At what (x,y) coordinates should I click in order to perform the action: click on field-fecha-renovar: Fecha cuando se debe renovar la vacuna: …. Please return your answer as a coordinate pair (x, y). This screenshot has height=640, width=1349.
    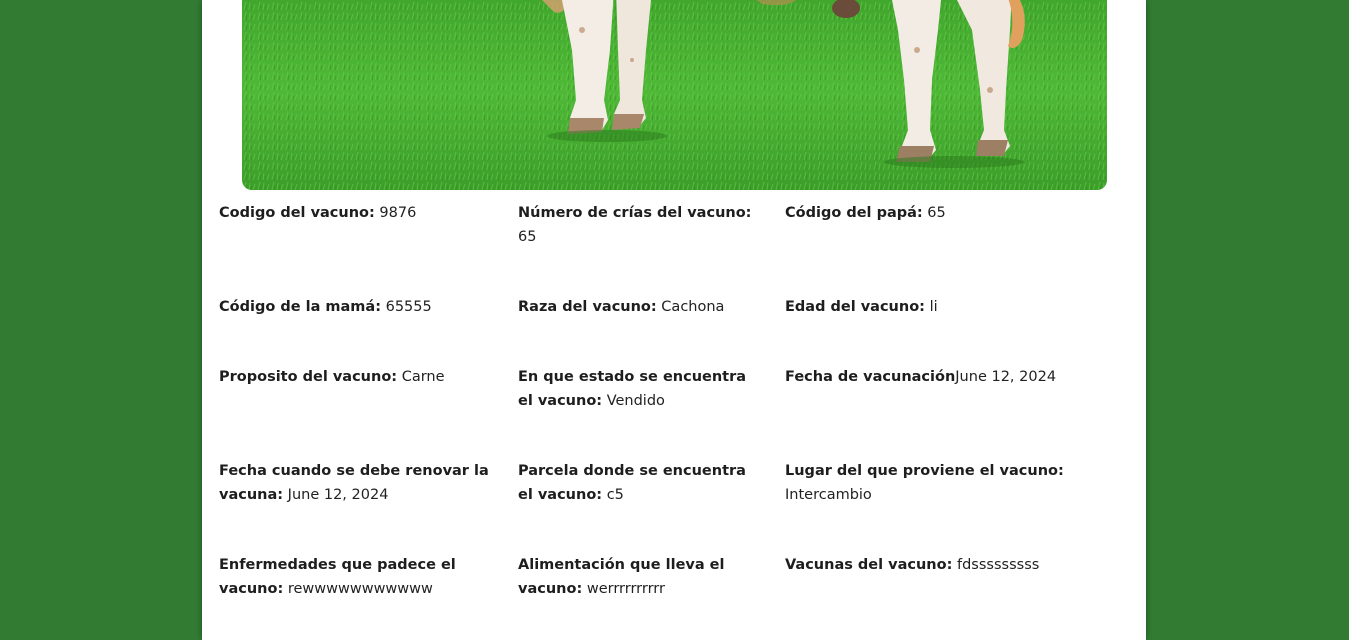
    Looking at the image, I should click on (354, 483).